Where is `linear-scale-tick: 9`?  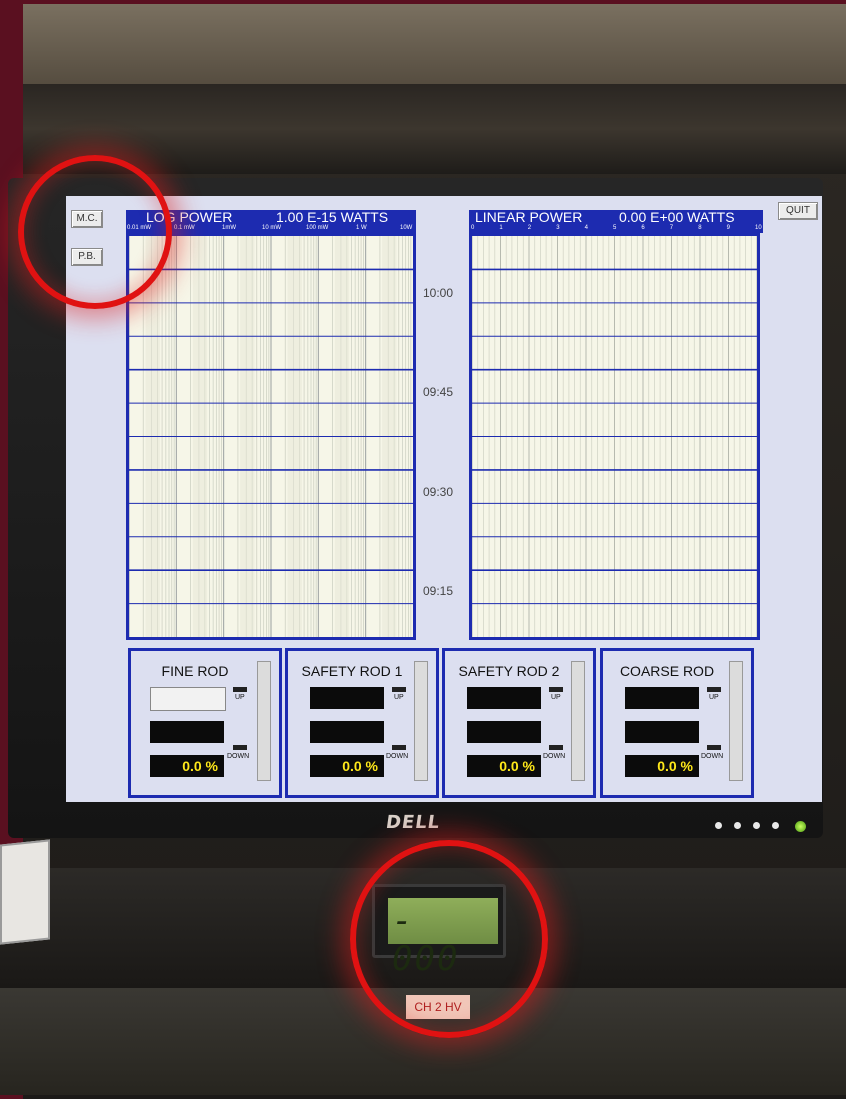 linear-scale-tick: 9 is located at coordinates (728, 228).